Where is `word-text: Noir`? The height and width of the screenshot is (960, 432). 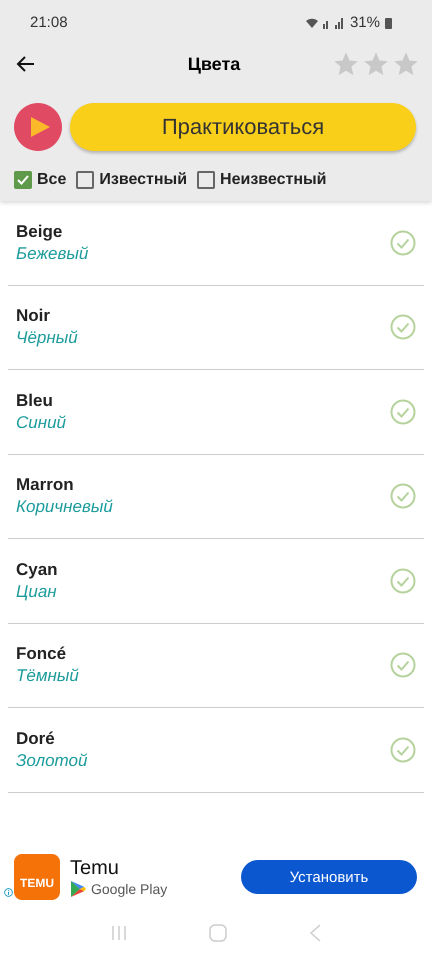
word-text: Noir is located at coordinates (33, 316).